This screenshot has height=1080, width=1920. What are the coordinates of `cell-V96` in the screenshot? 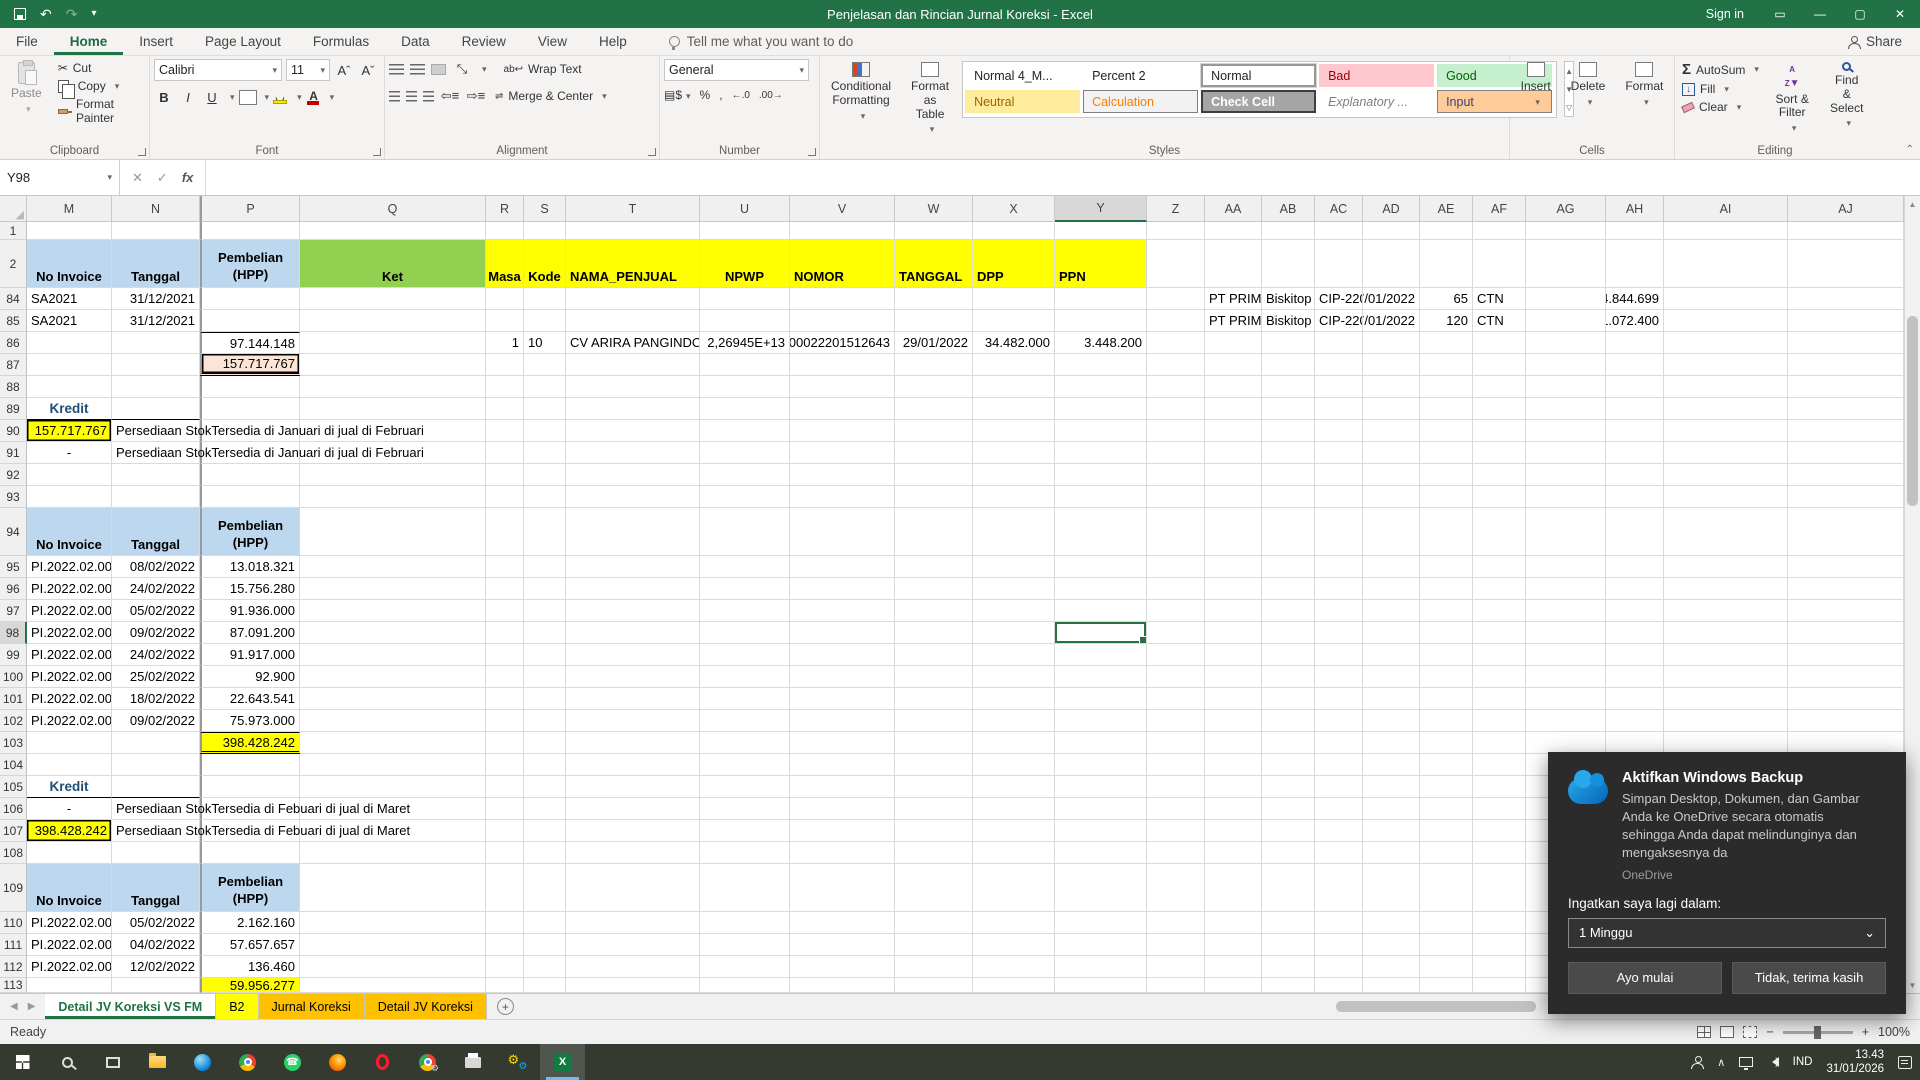 It's located at (842, 589).